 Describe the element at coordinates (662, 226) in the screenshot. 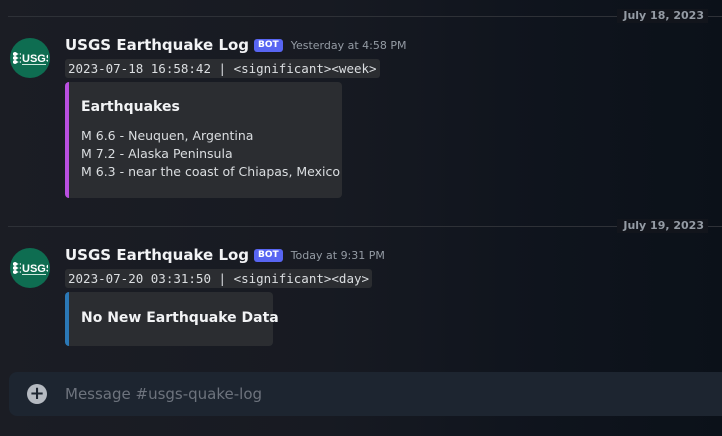

I see `date-divider-label: July 19, 2023` at that location.